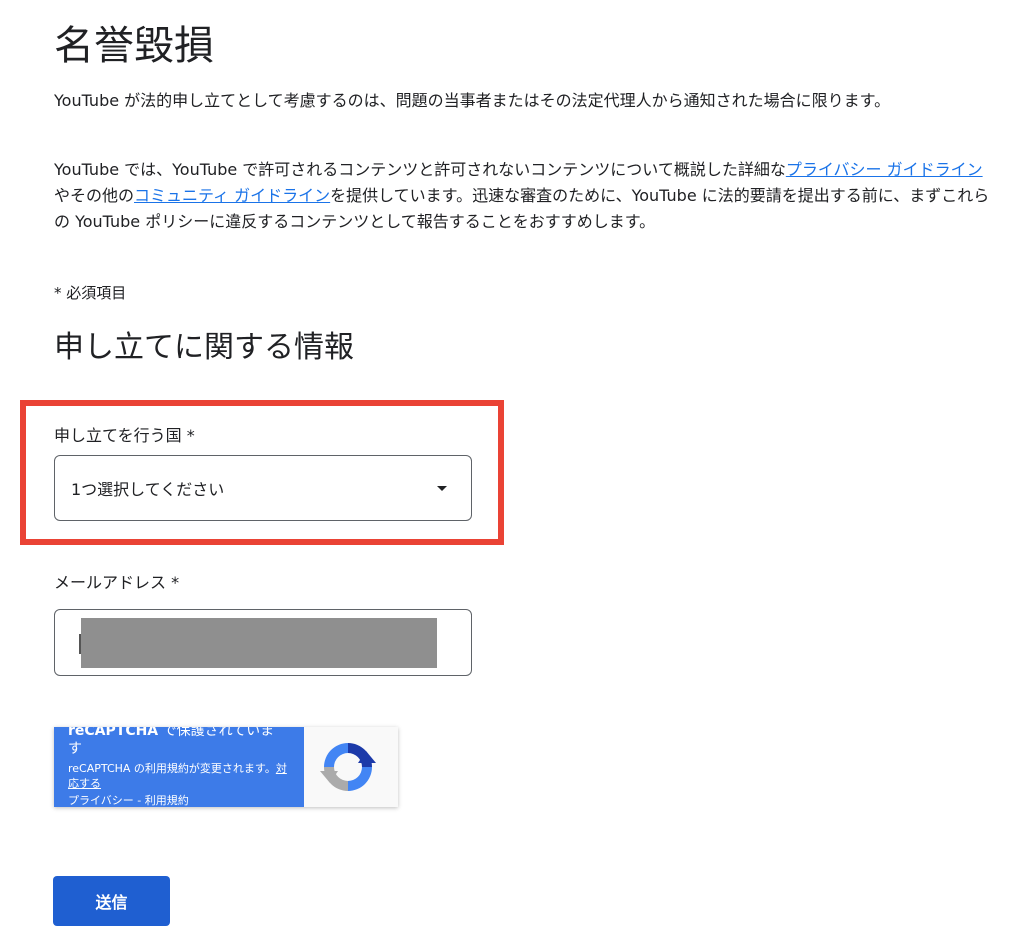 The height and width of the screenshot is (948, 1024). I want to click on recaptcha-logo-icon, so click(348, 767).